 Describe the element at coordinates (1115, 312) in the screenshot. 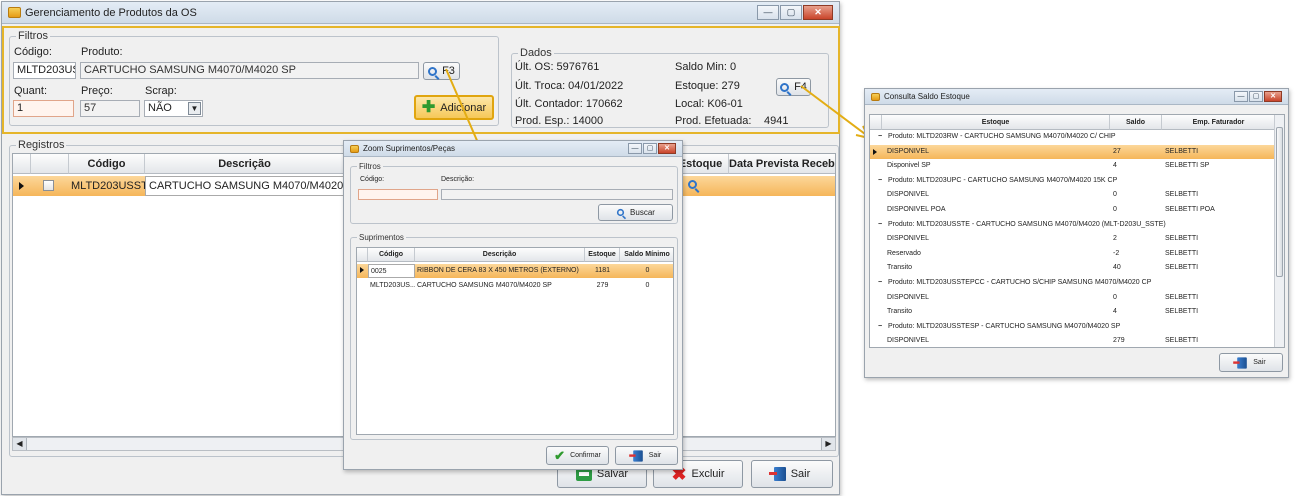

I see `consulta-row-saldo: 4` at that location.